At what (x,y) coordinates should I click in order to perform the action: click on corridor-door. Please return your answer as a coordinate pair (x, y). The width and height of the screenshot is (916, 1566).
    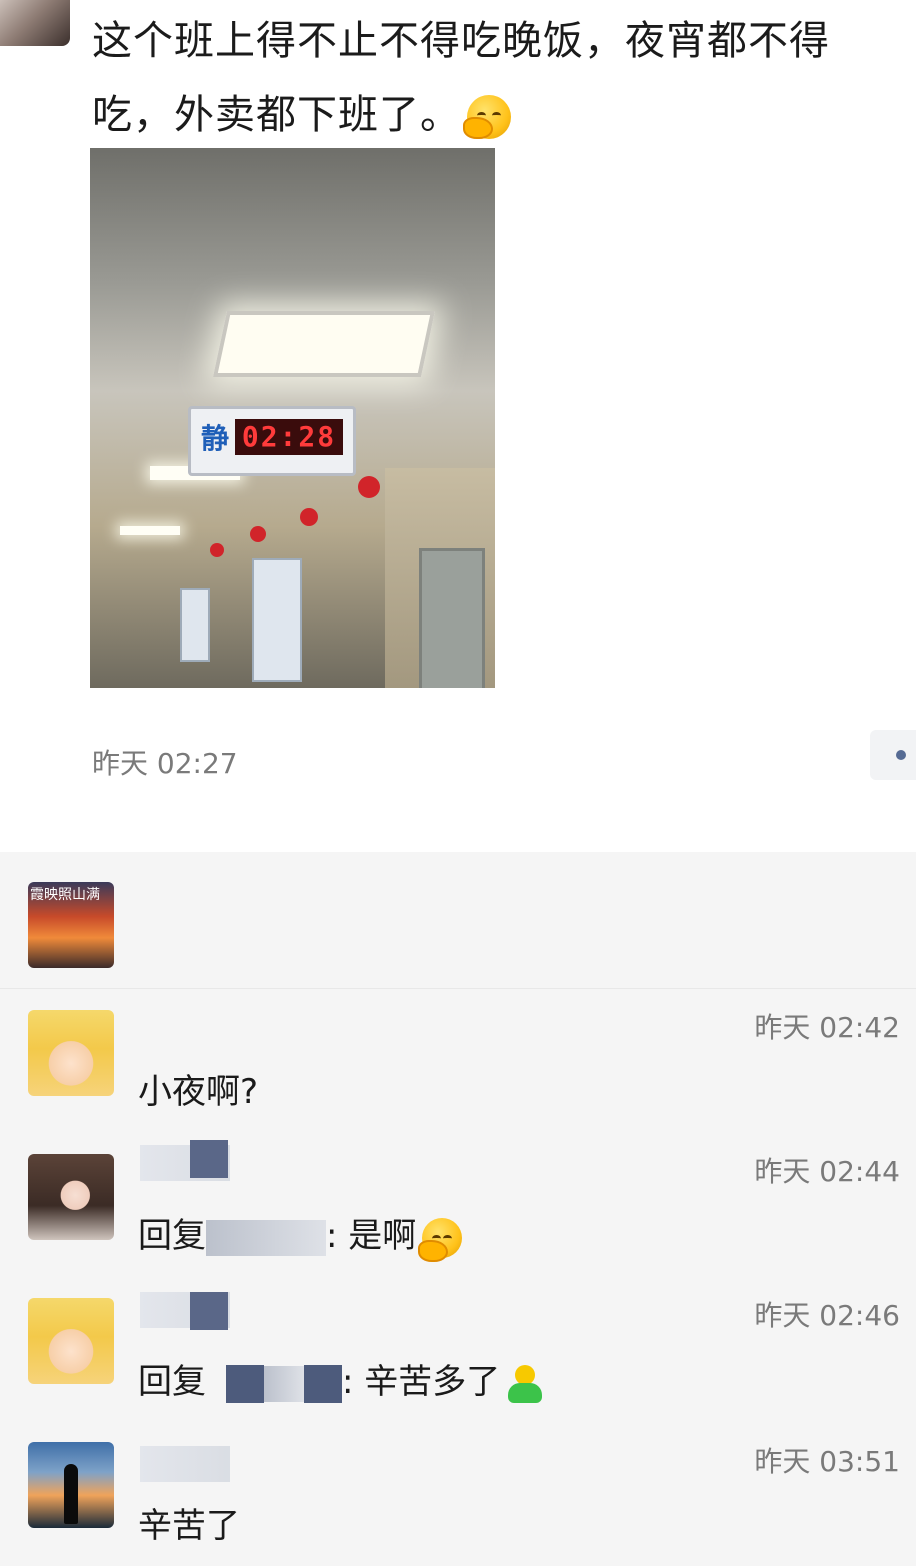
    Looking at the image, I should click on (452, 618).